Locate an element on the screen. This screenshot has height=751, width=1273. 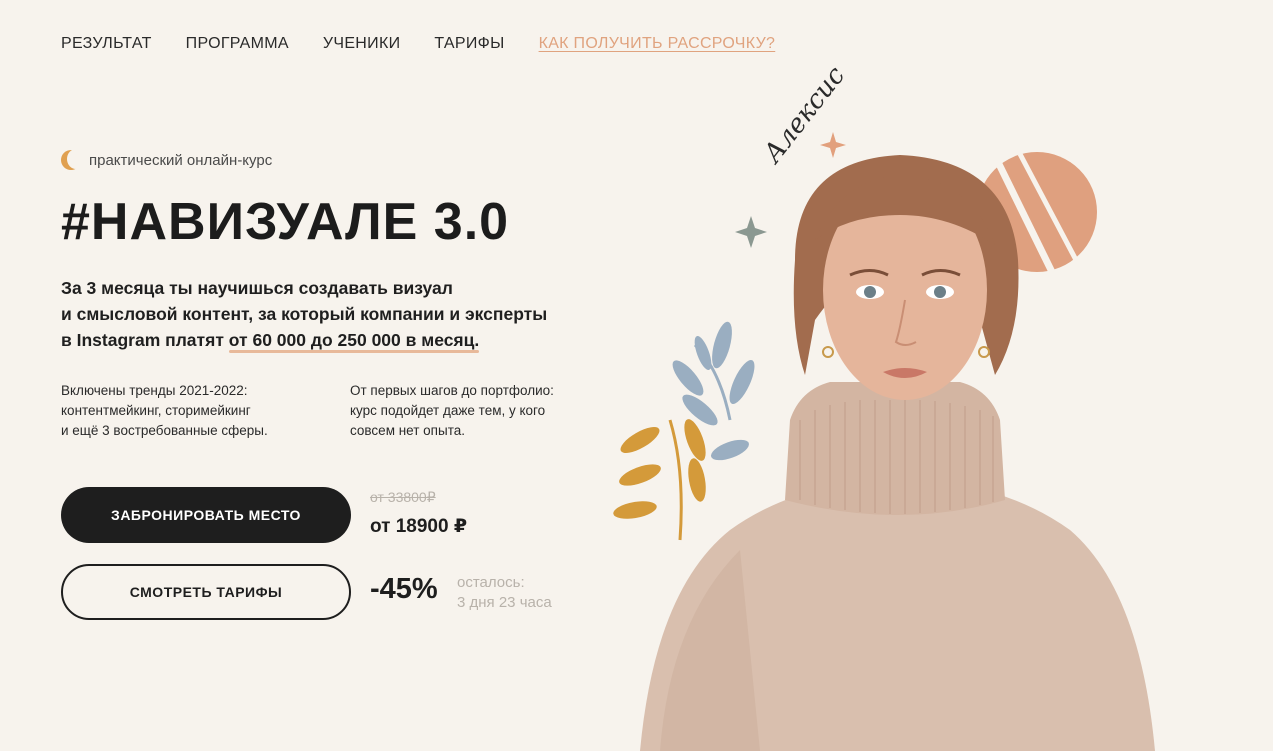
feature-portfolio-line-2: курс подойдет даже тем, у кого is located at coordinates (448, 410).